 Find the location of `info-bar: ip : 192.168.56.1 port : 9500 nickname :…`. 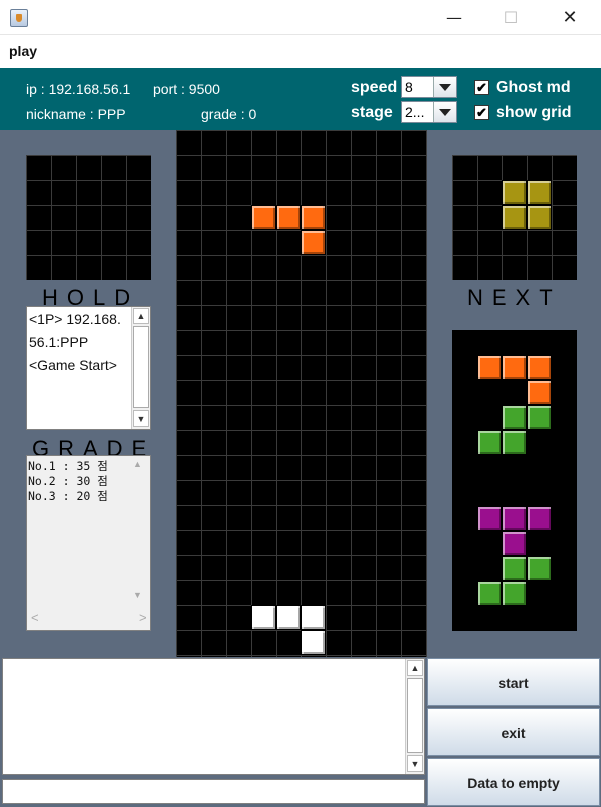

info-bar: ip : 192.168.56.1 port : 9500 nickname :… is located at coordinates (300, 99).